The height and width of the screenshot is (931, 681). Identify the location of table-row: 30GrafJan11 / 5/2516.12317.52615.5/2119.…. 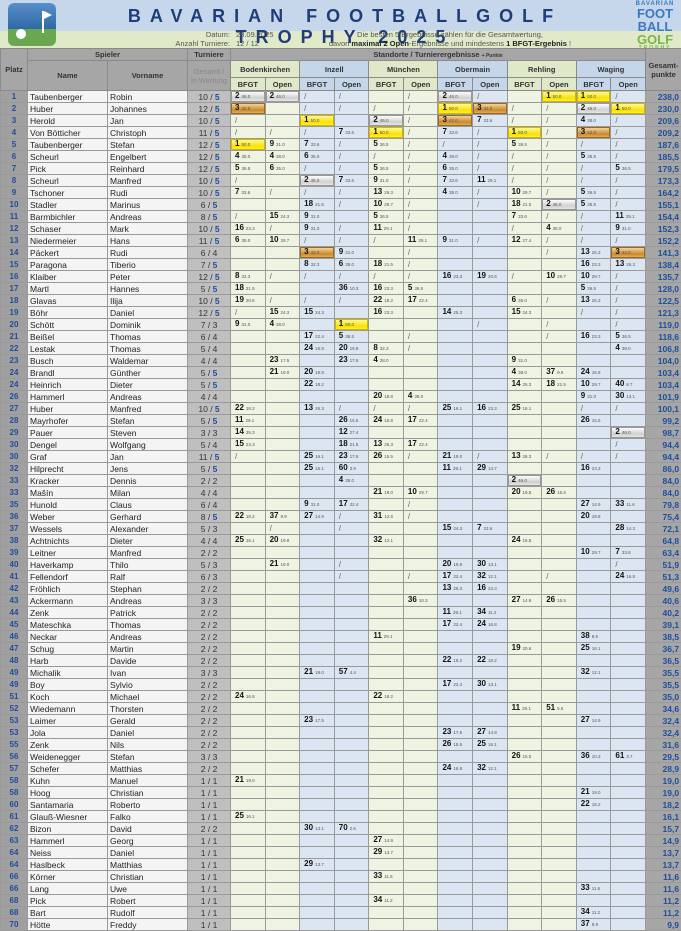
(341, 457).